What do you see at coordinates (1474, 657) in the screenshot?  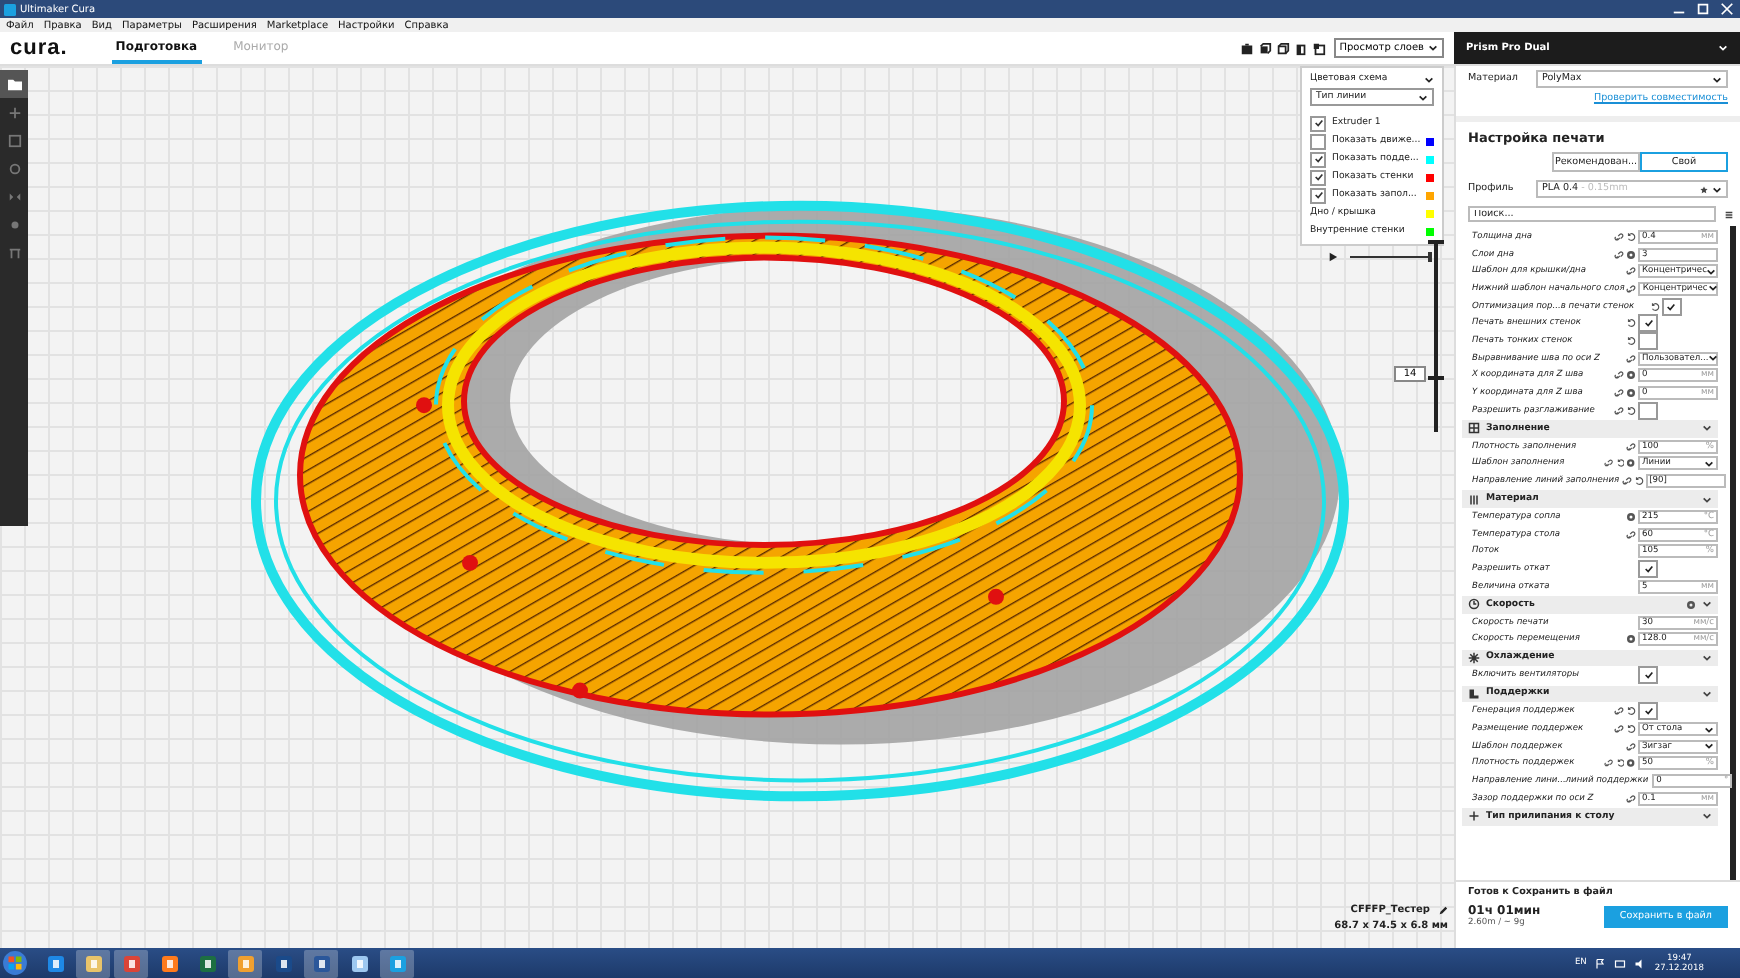 I see `fan-icon` at bounding box center [1474, 657].